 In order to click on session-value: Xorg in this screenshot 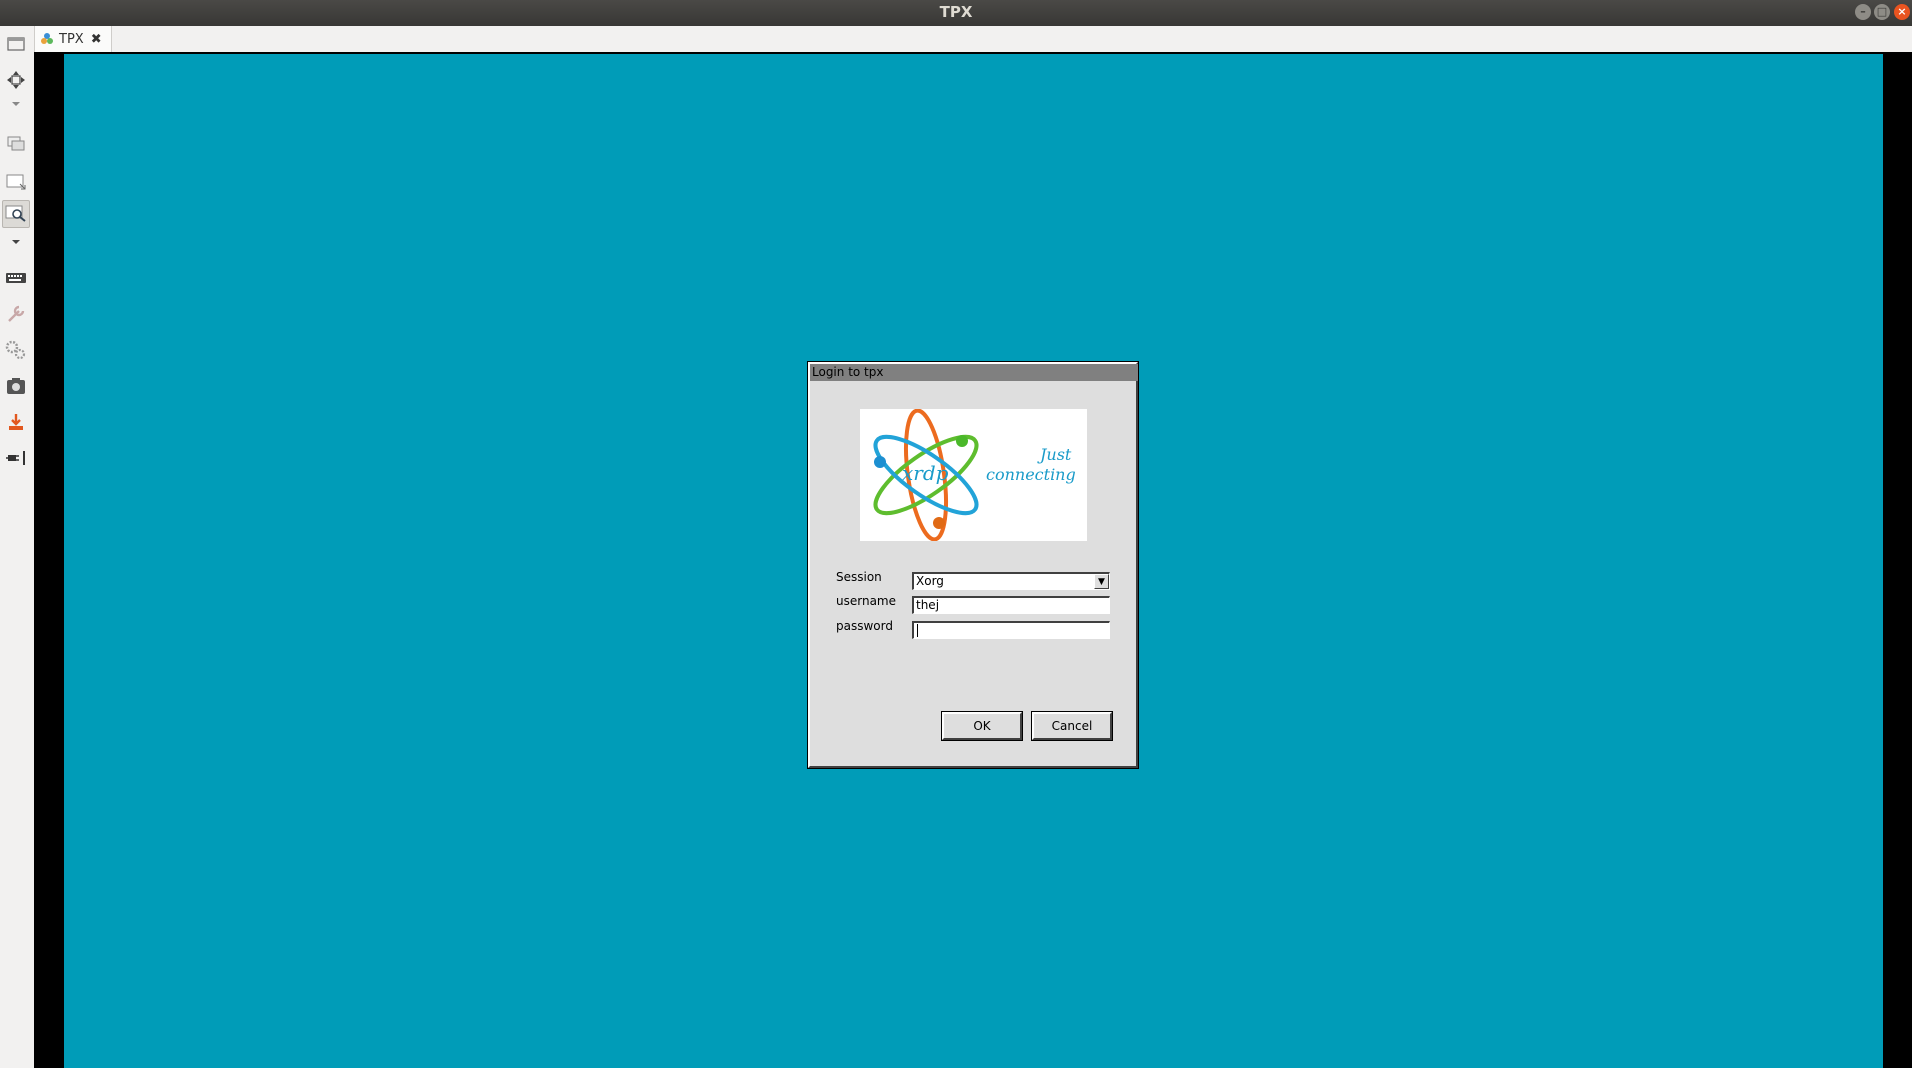, I will do `click(930, 581)`.